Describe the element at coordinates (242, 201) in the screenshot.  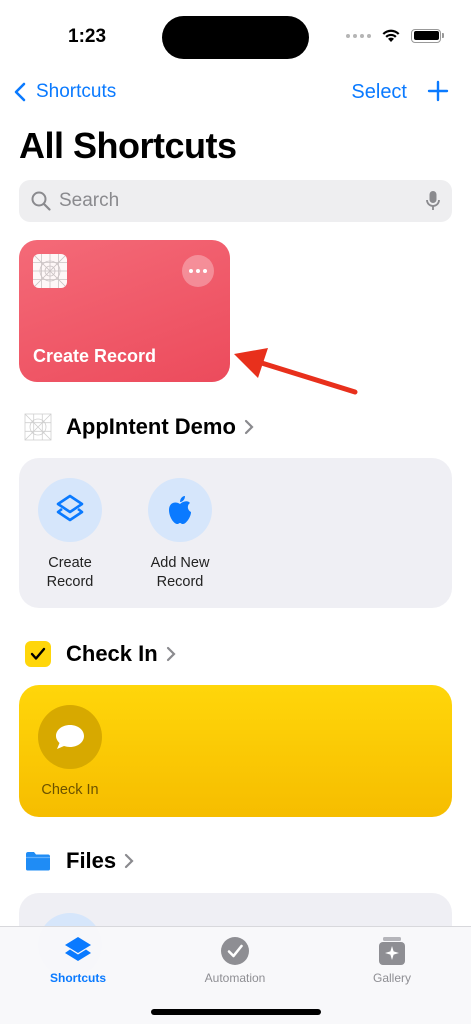
I see `search-input` at that location.